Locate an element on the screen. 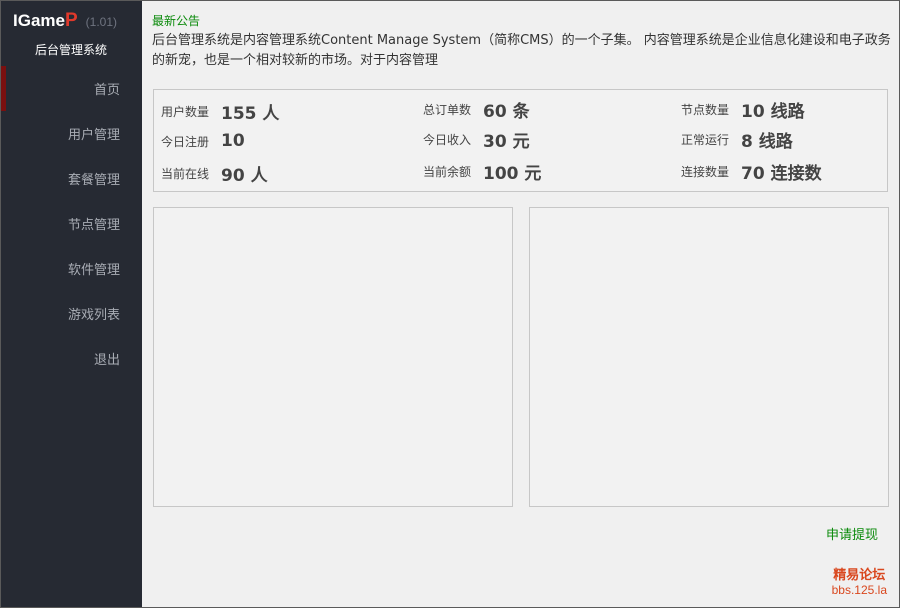 The image size is (900, 608). brand-p-letter: P is located at coordinates (71, 20).